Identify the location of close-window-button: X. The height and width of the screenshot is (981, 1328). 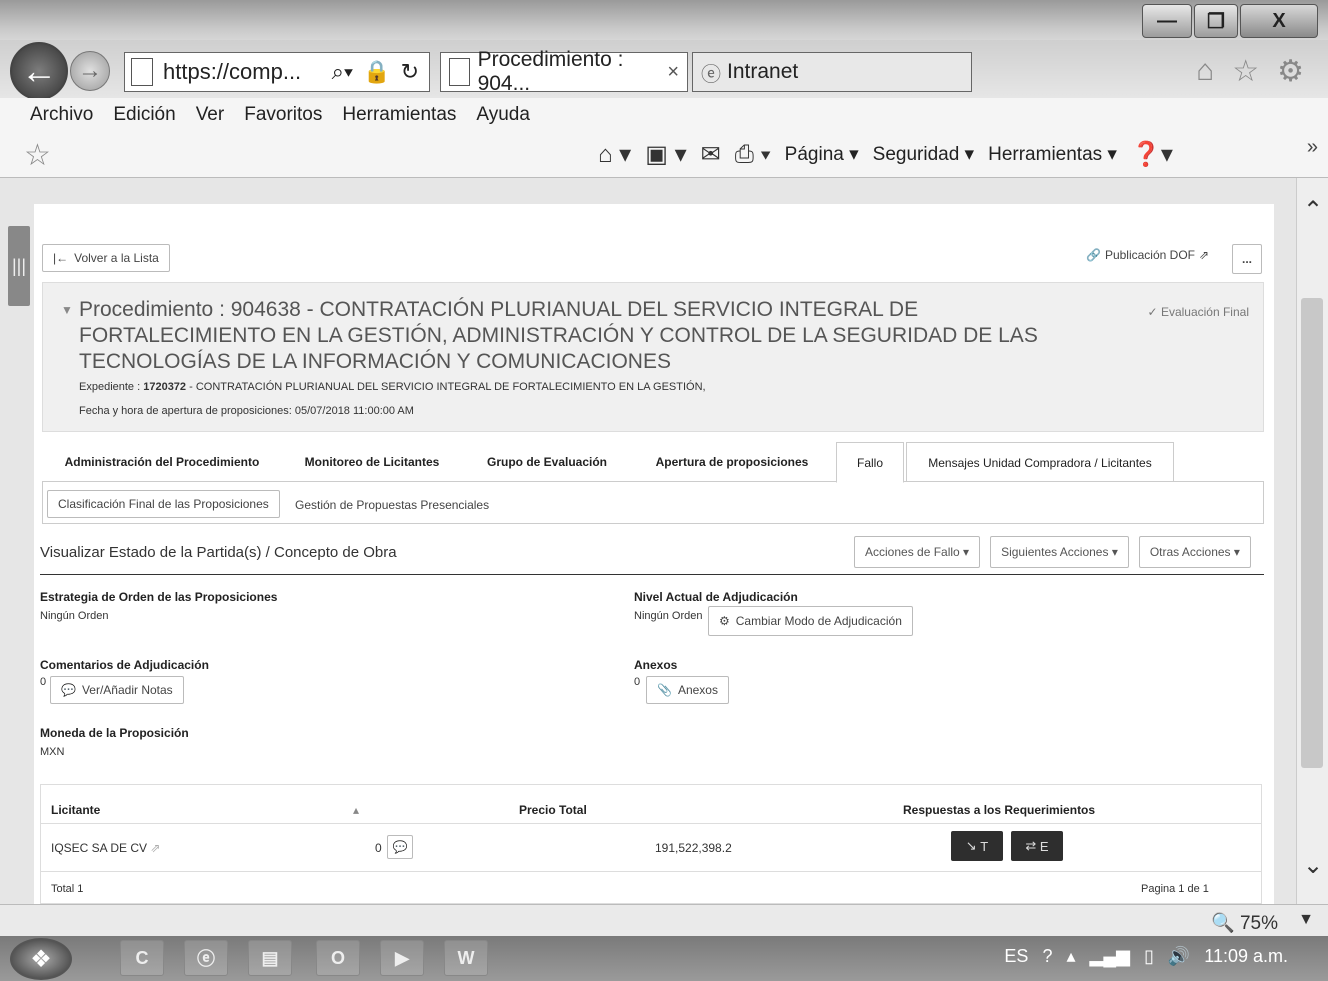
(1279, 21).